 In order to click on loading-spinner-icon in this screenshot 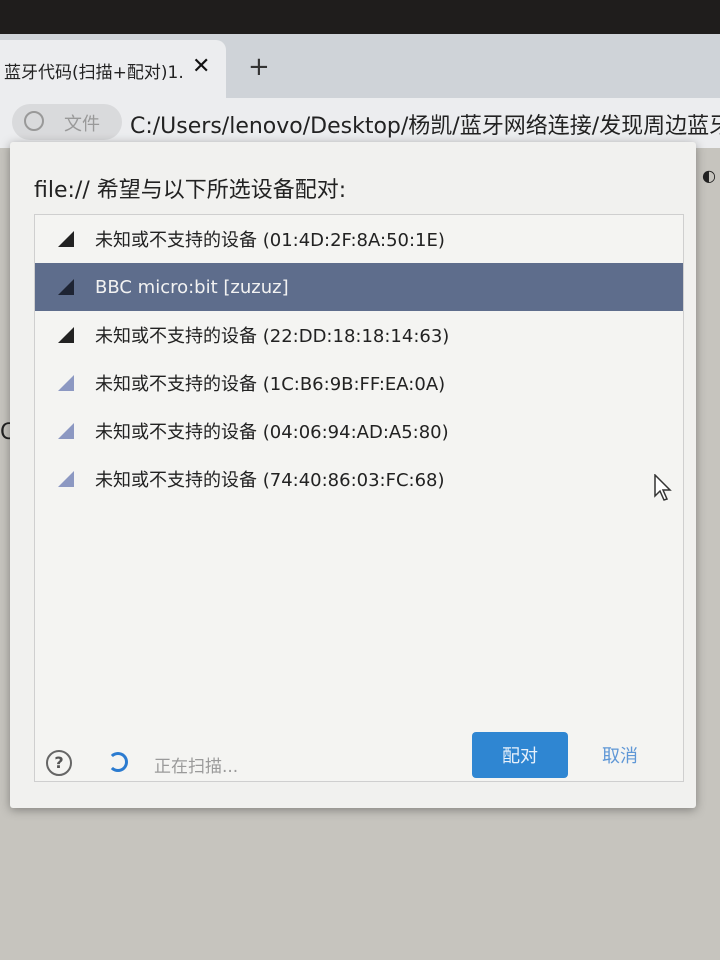, I will do `click(118, 762)`.